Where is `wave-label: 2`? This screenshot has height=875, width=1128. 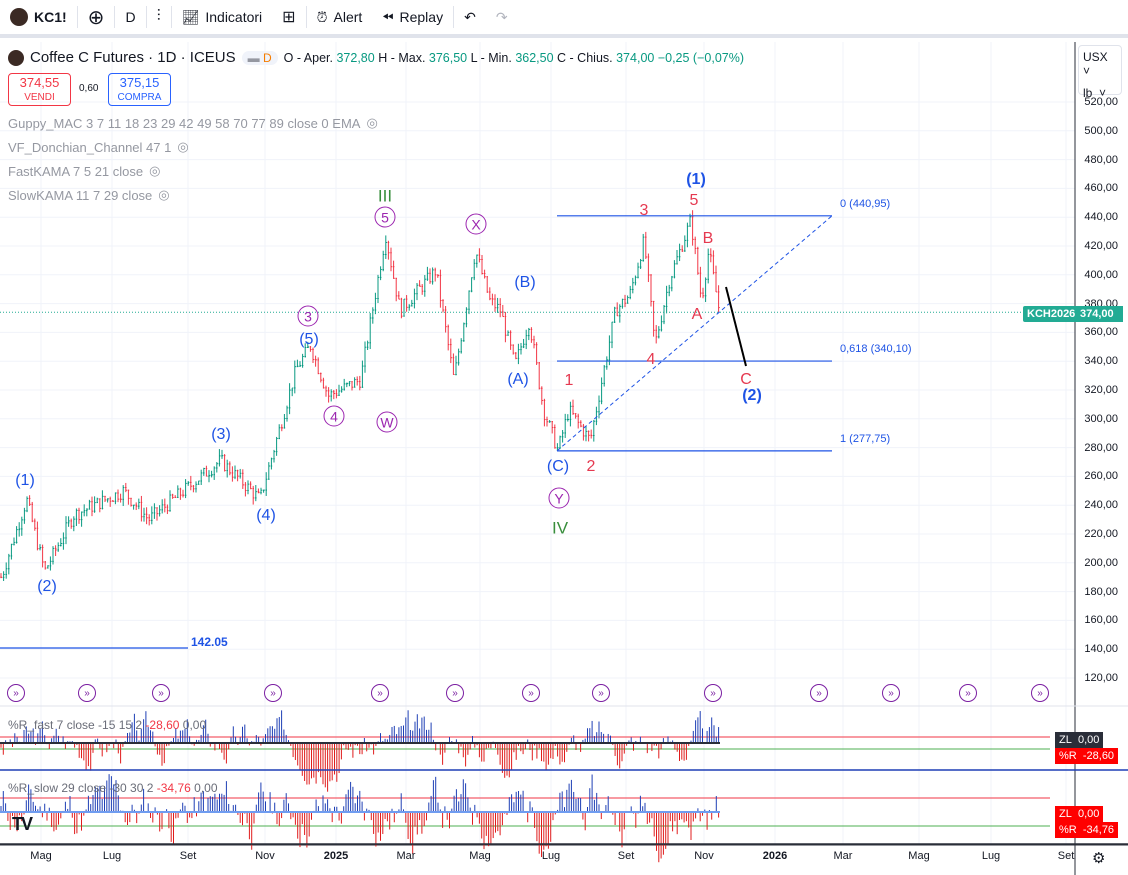
wave-label: 2 is located at coordinates (591, 466).